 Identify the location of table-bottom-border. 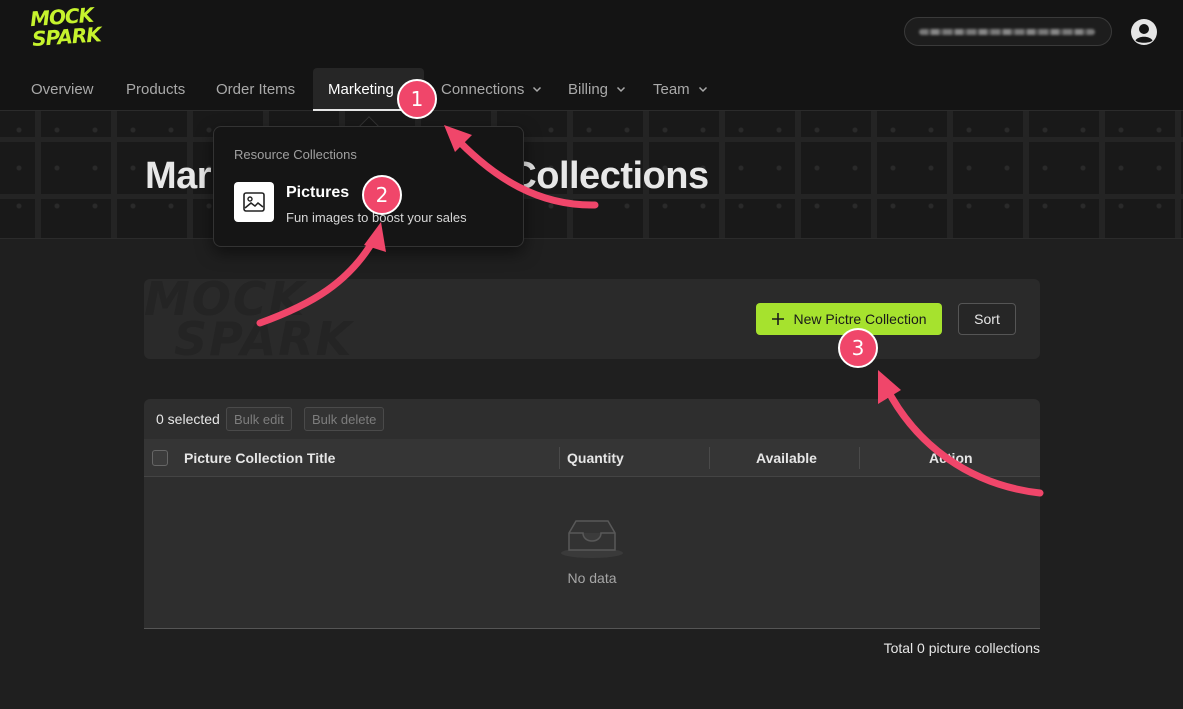
(592, 628).